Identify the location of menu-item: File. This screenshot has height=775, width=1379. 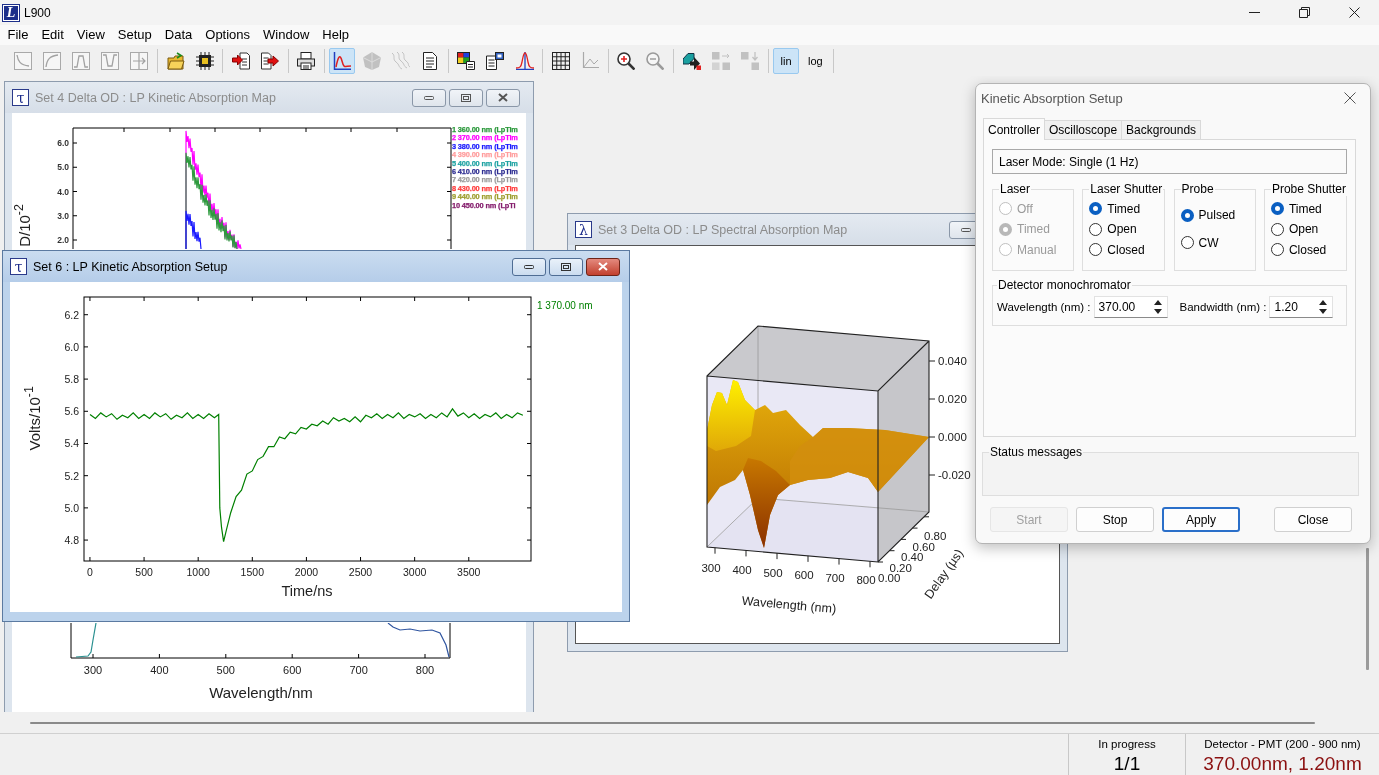
(18, 35).